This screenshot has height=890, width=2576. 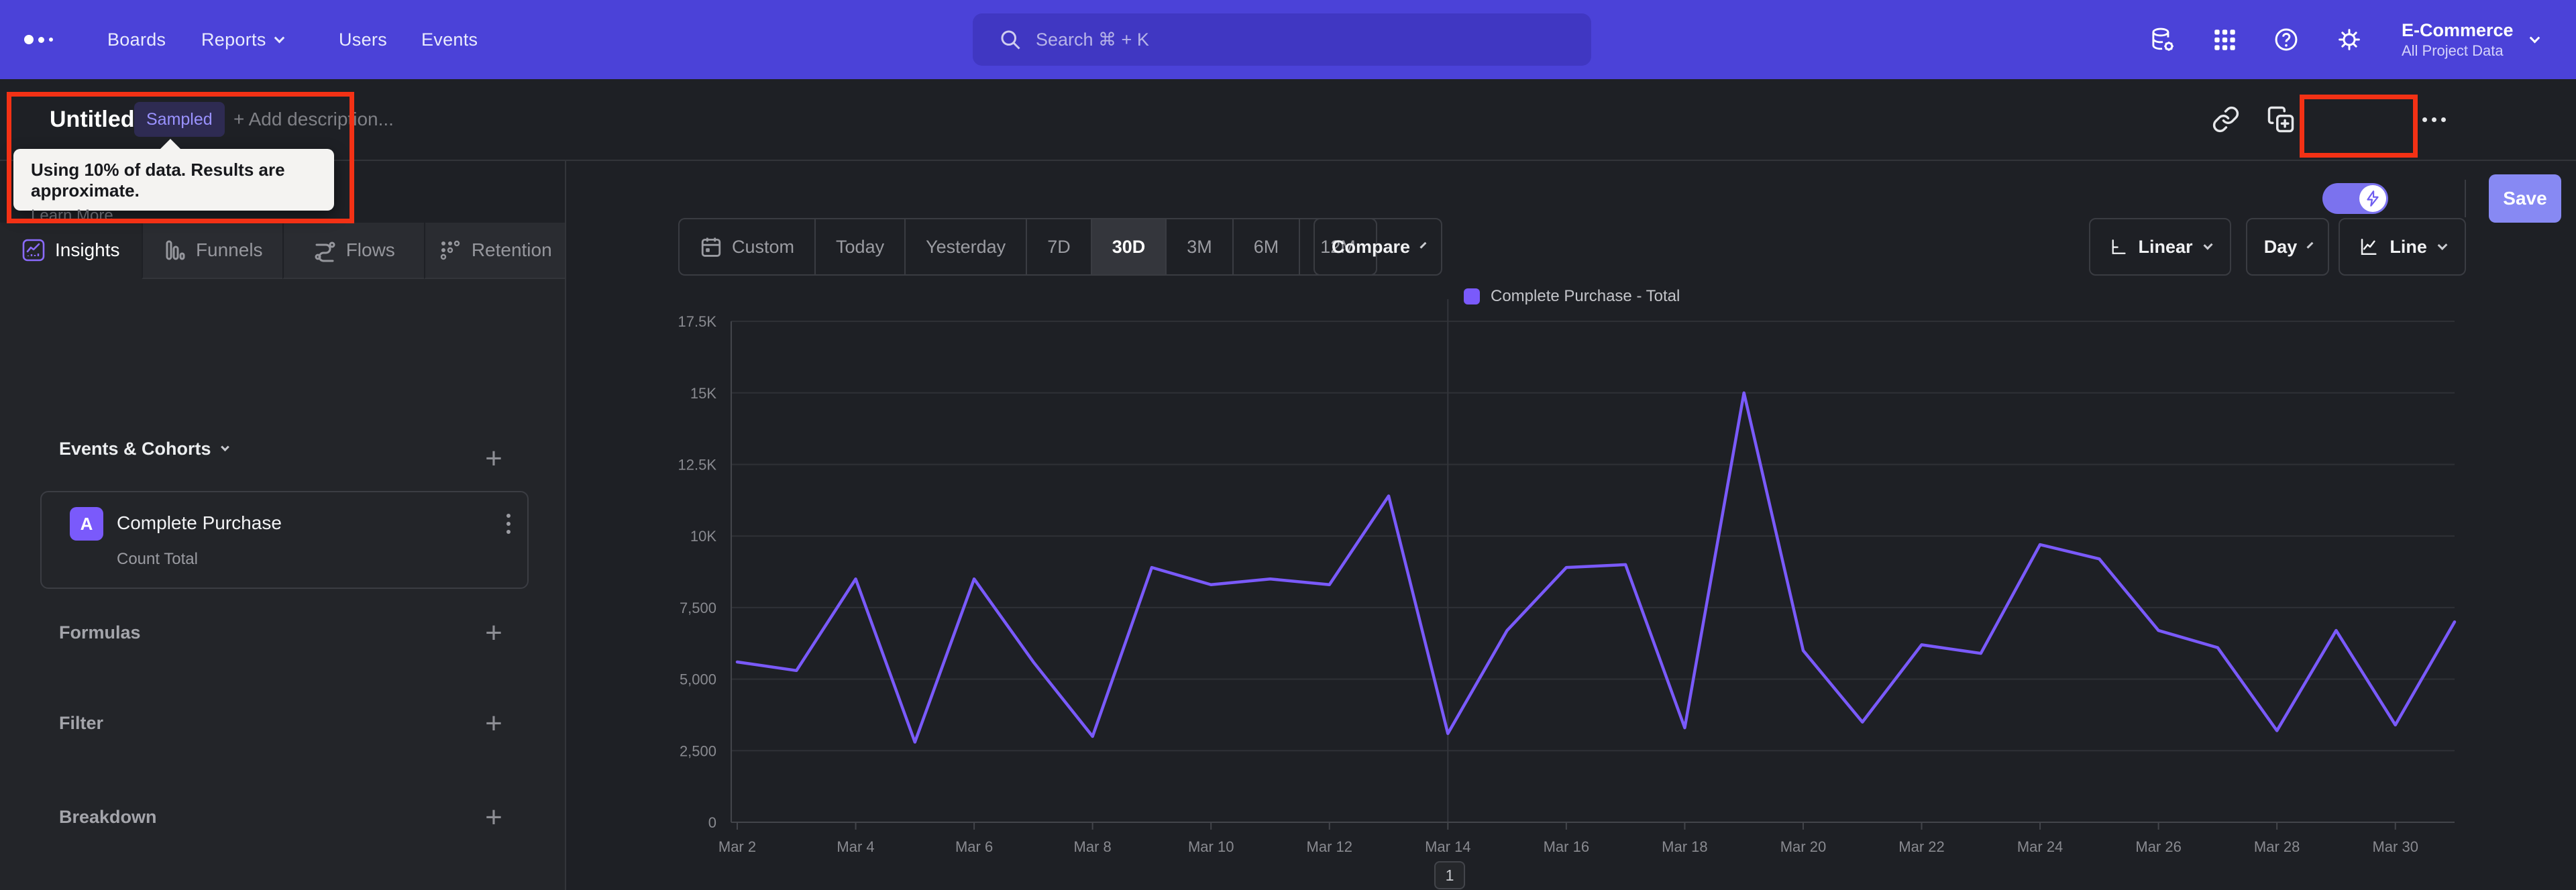 What do you see at coordinates (353, 251) in the screenshot?
I see `tab-flows: Flows` at bounding box center [353, 251].